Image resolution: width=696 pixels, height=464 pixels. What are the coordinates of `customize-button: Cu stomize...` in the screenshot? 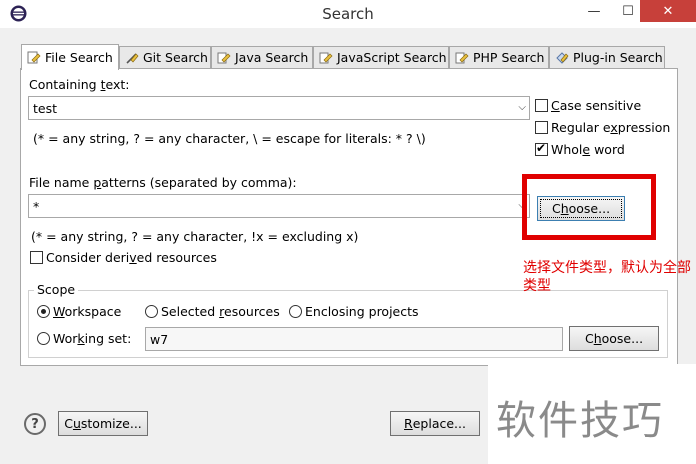 It's located at (103, 423).